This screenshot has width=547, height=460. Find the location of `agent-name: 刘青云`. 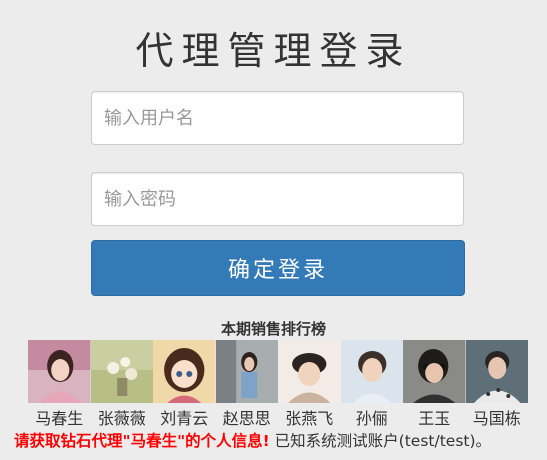

agent-name: 刘青云 is located at coordinates (184, 417).